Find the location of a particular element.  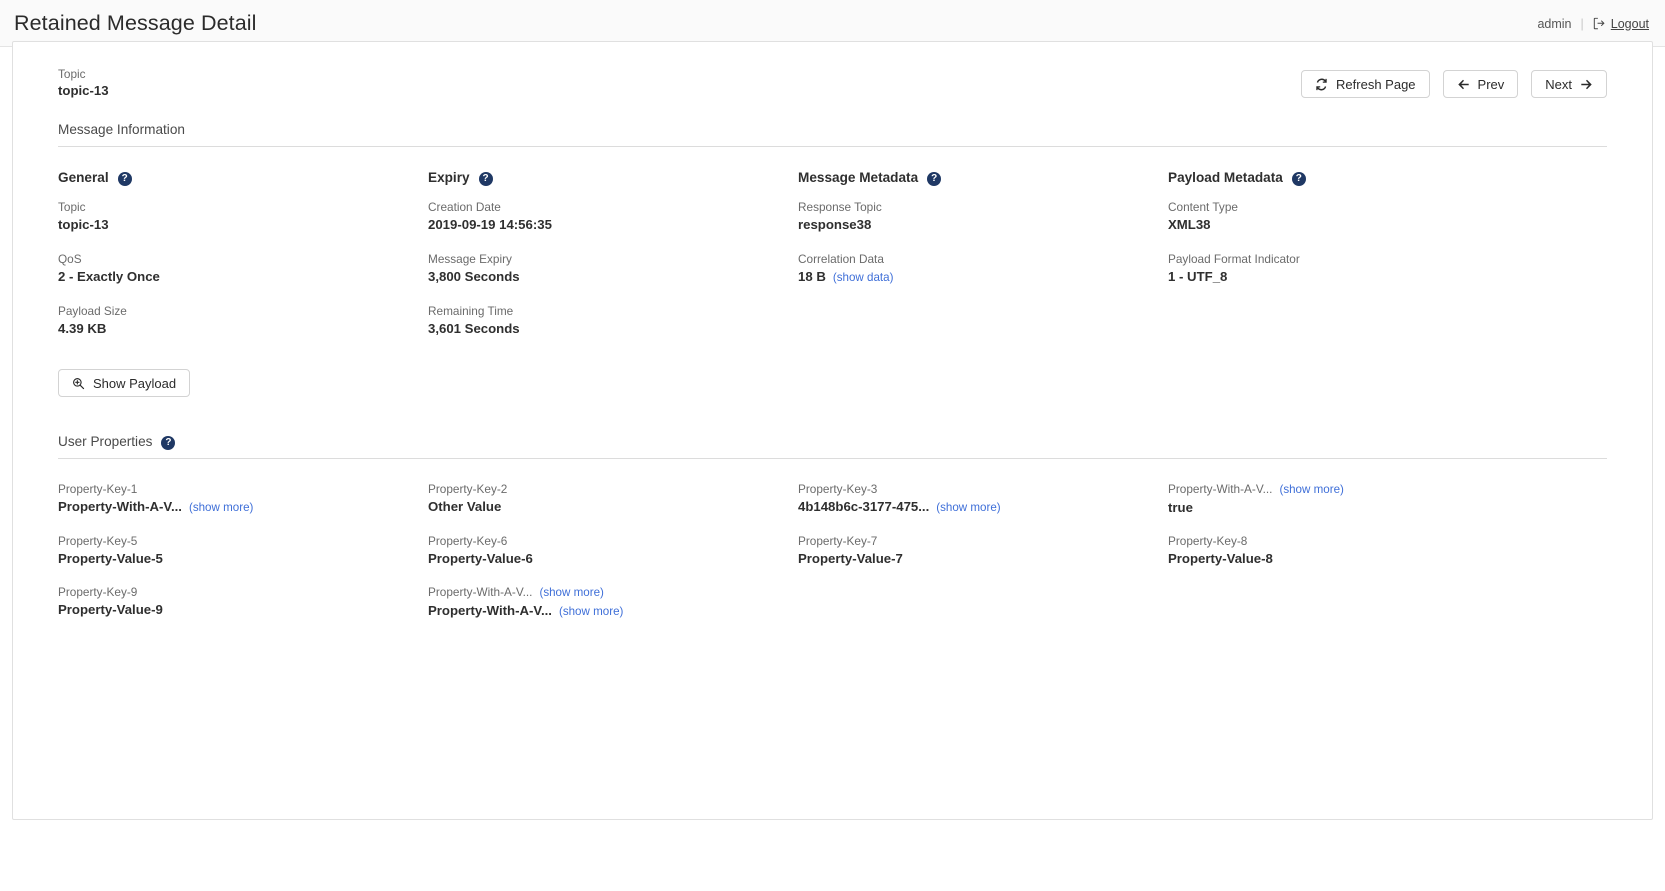

prev-label: Prev is located at coordinates (1491, 84).